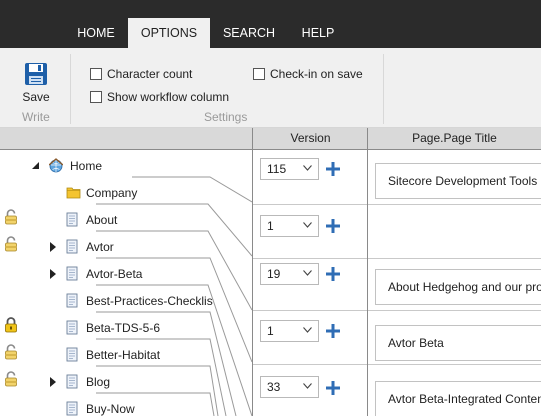 This screenshot has width=541, height=416. I want to click on tree-row-better-habitat: Better-Habitat, so click(137, 354).